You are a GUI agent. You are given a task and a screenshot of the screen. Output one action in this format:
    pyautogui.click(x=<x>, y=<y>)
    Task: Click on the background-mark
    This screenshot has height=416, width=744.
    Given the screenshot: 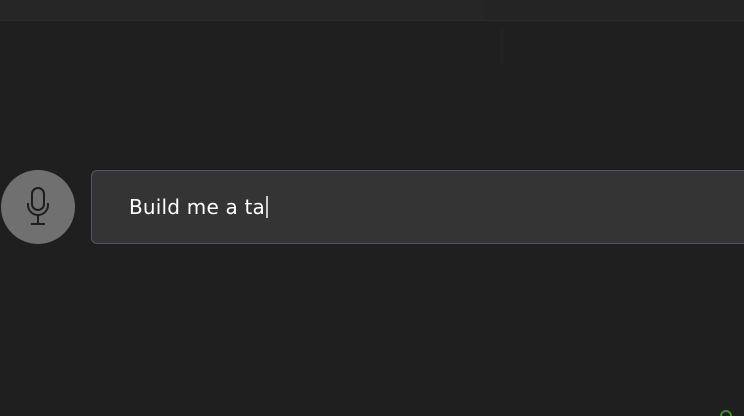 What is the action you would take?
    pyautogui.click(x=502, y=46)
    